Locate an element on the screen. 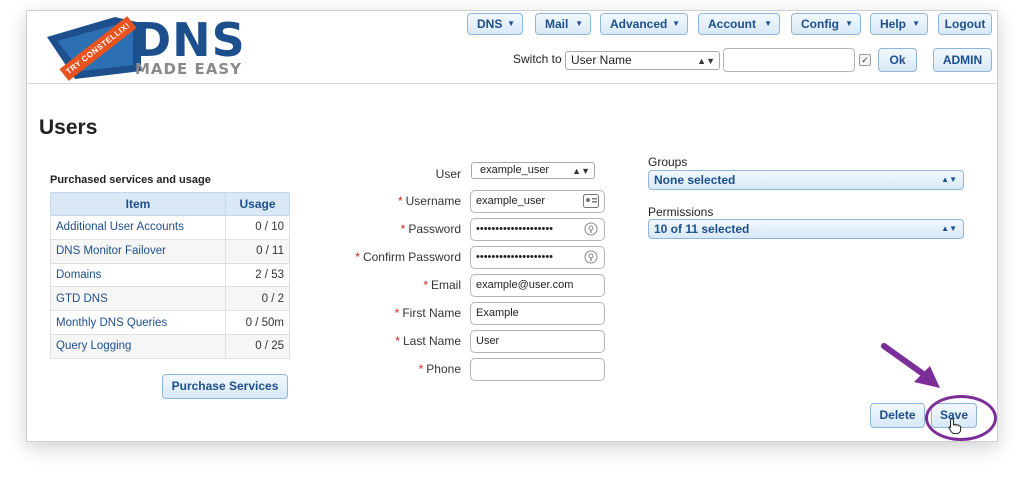 The image size is (1024, 482). switch-user-select: User Name ▲▼ is located at coordinates (642, 60).